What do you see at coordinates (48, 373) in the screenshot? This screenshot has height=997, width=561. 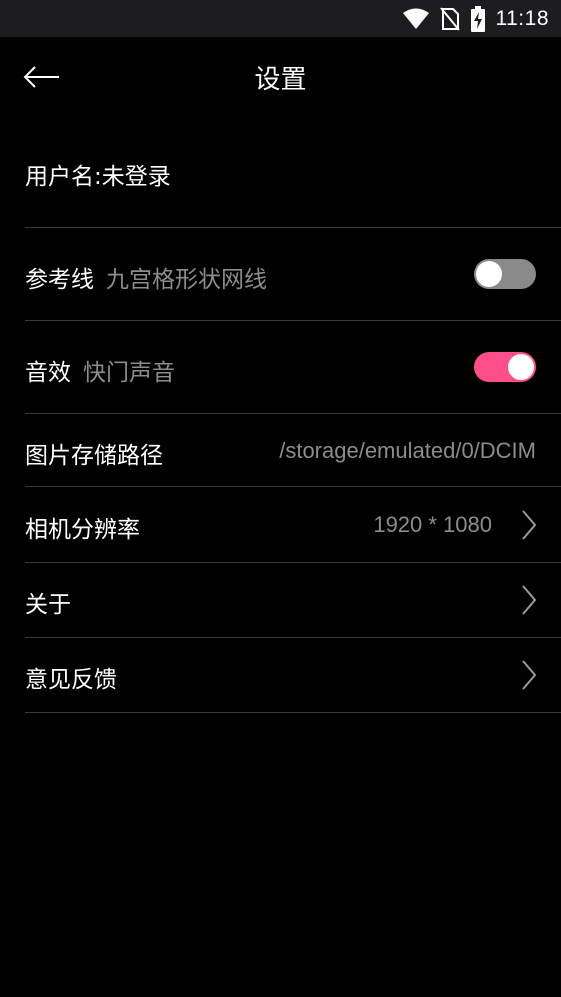 I see `shutter-sound-label: 音效` at bounding box center [48, 373].